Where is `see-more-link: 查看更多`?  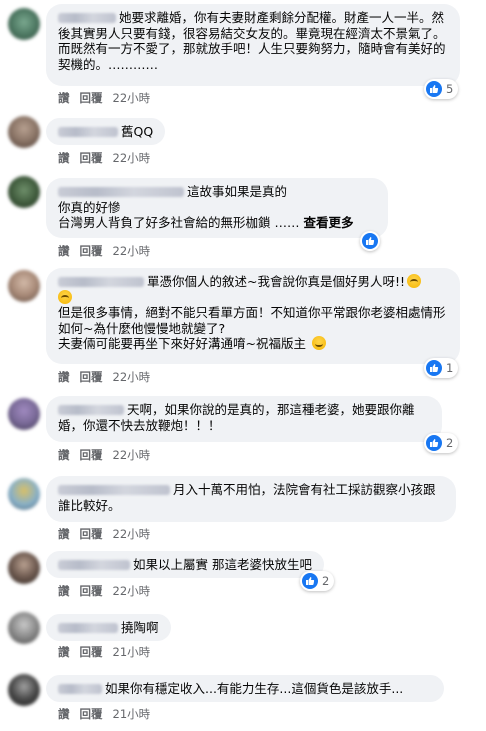
see-more-link: 查看更多 is located at coordinates (328, 222).